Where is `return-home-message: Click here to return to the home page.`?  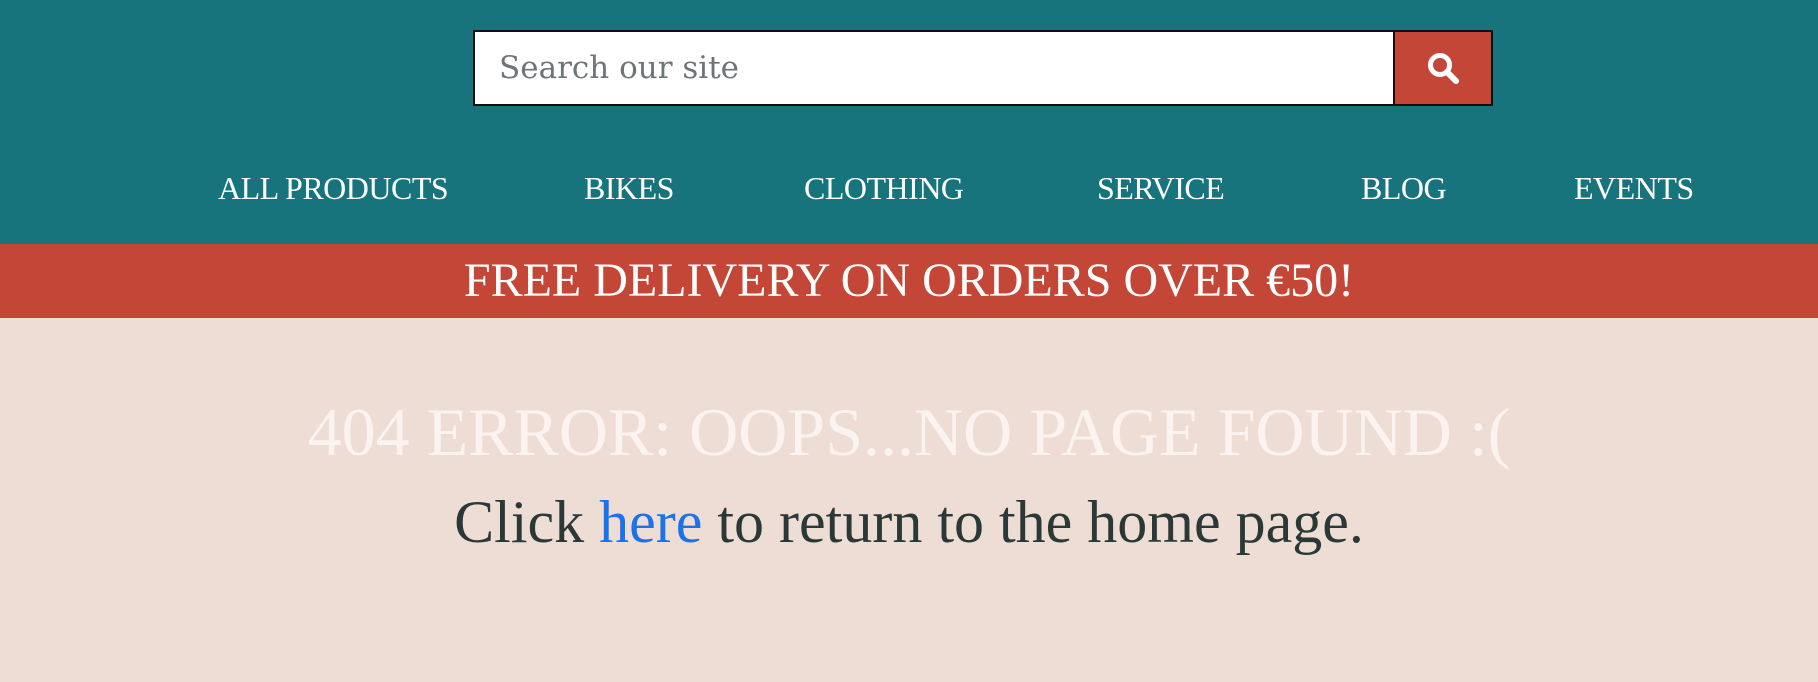 return-home-message: Click here to return to the home page. is located at coordinates (909, 522).